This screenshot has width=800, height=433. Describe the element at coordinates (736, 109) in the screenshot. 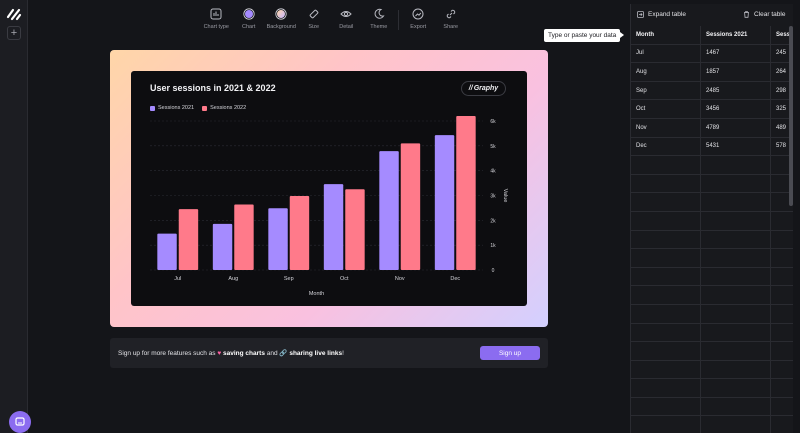

I see `table-cell: 3456` at that location.